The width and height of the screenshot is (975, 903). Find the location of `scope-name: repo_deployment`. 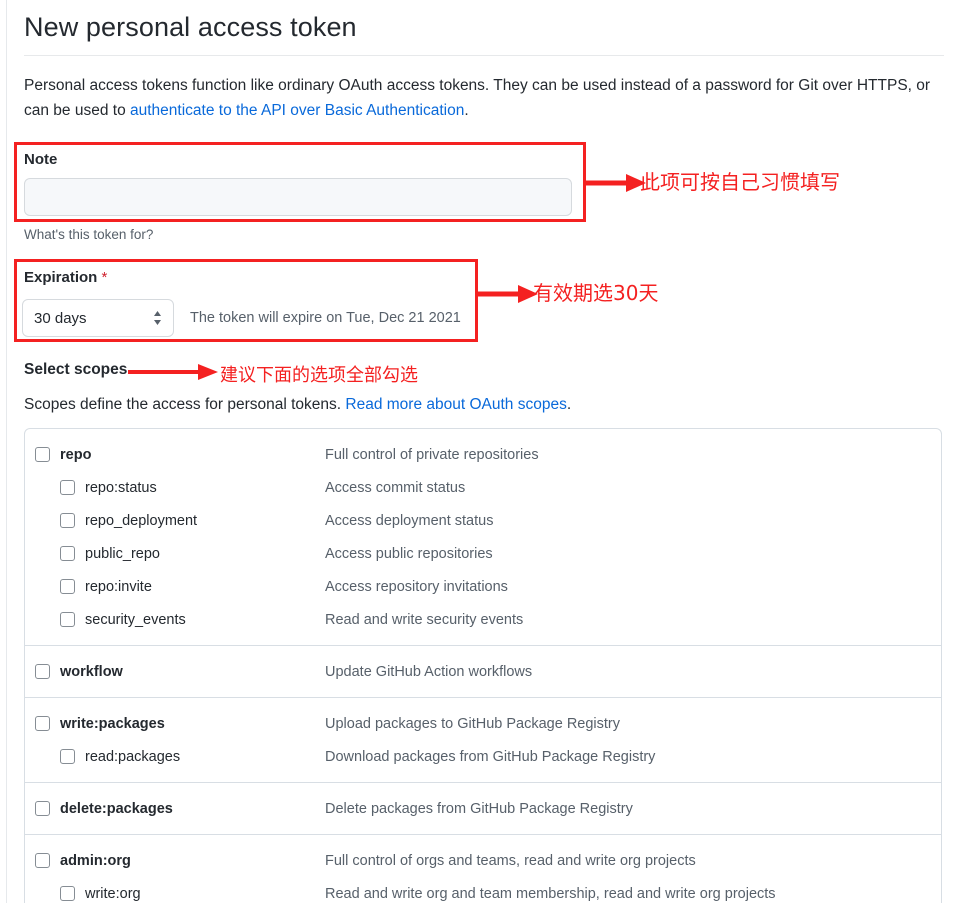

scope-name: repo_deployment is located at coordinates (141, 520).